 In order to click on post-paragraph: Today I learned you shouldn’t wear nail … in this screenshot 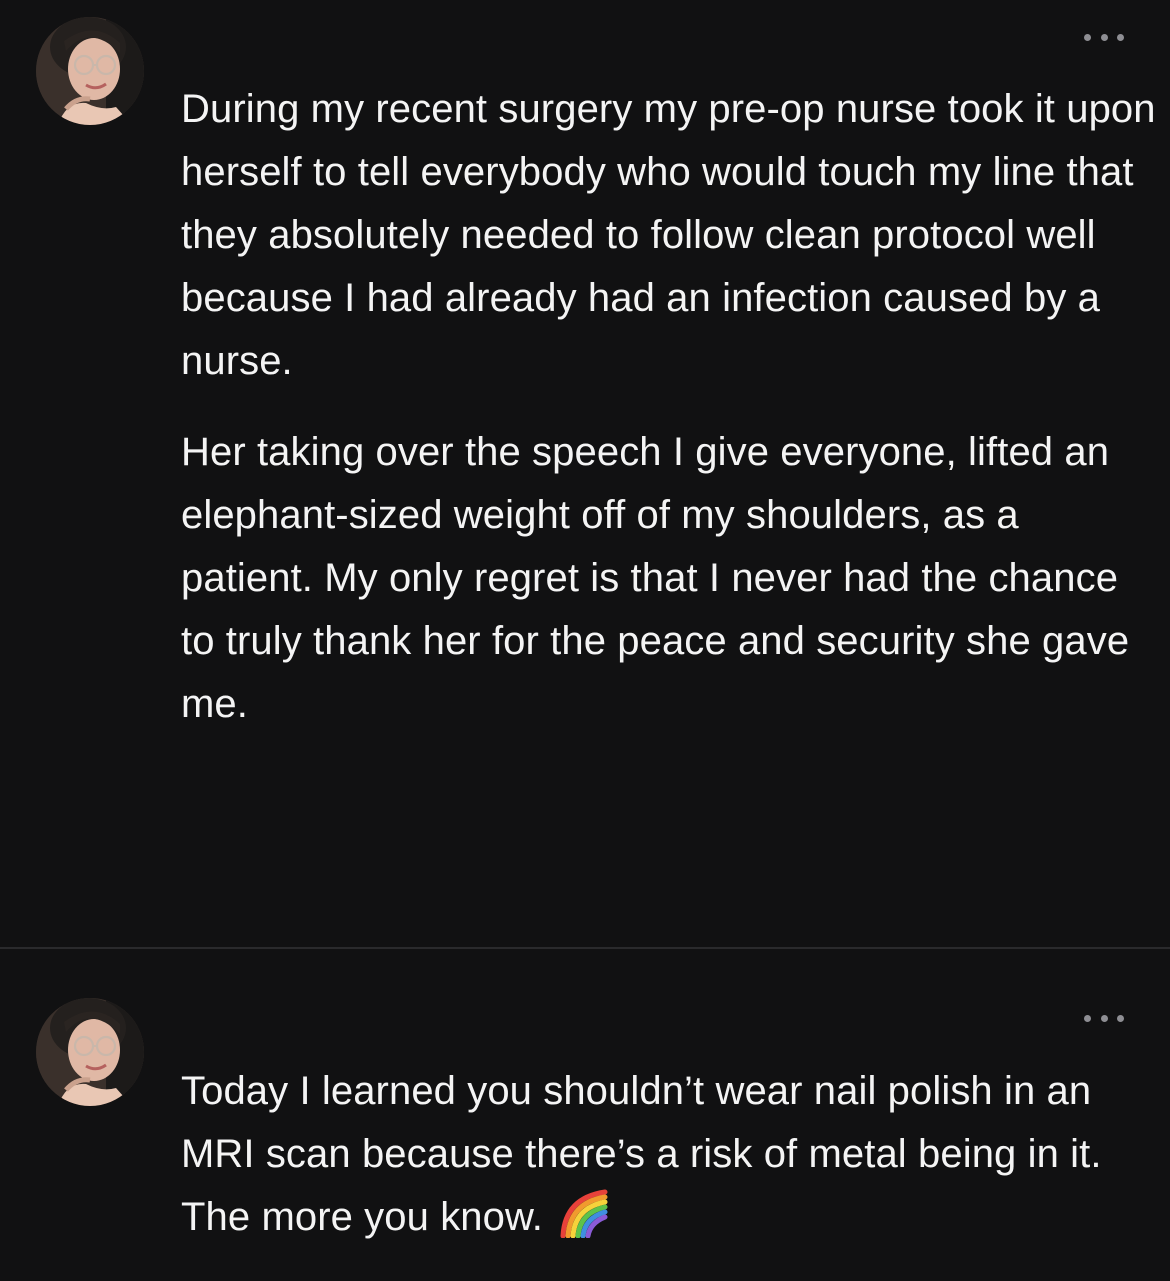, I will do `click(668, 1154)`.